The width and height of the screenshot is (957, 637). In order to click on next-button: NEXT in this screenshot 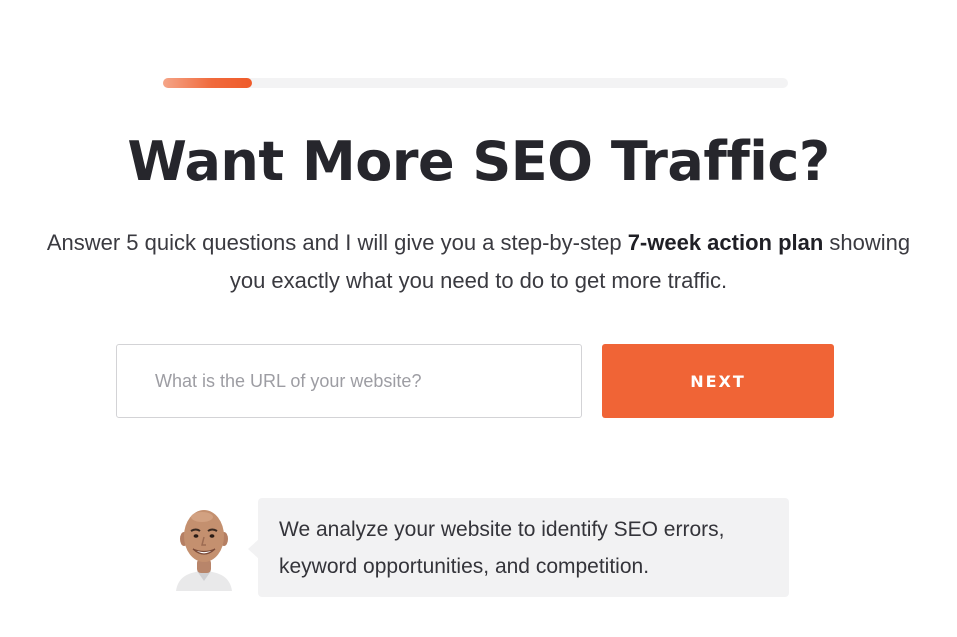, I will do `click(718, 381)`.